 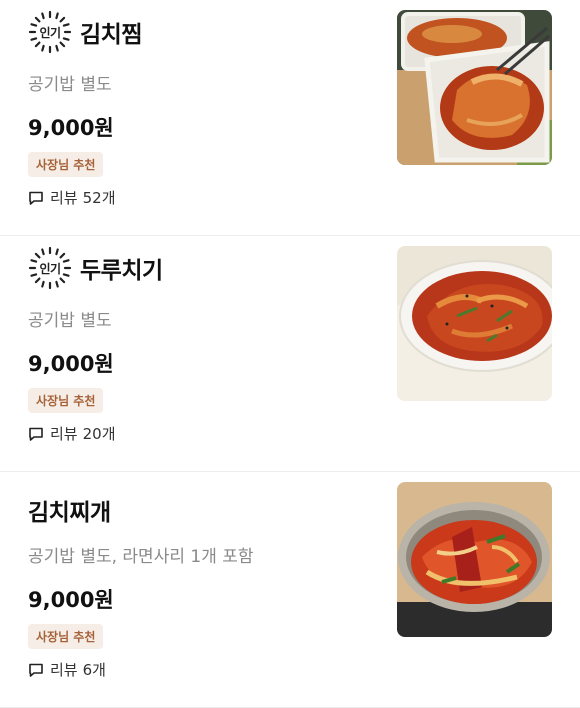 I want to click on menu-item-name: 두루치기, so click(x=121, y=271).